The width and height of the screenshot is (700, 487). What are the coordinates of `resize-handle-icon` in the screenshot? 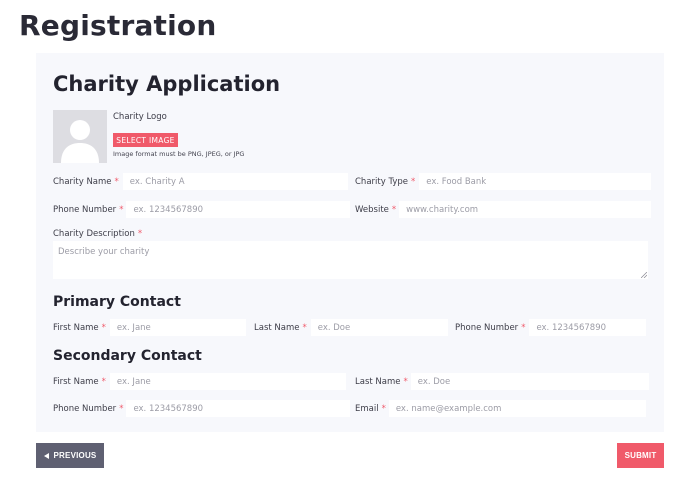 It's located at (644, 275).